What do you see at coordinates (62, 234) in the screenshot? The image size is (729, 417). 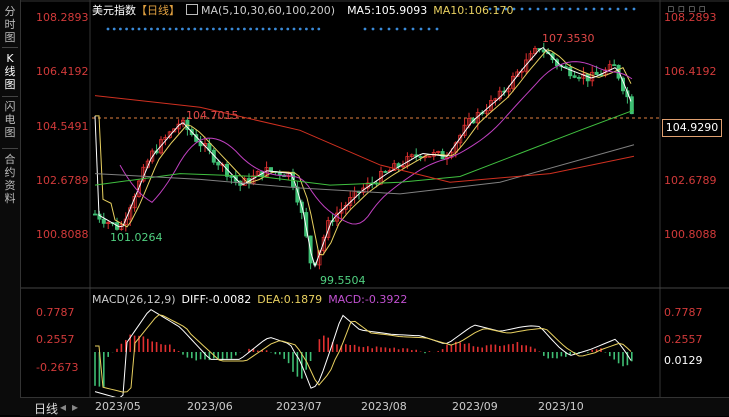 I see `price-axis-label: 100.8088` at bounding box center [62, 234].